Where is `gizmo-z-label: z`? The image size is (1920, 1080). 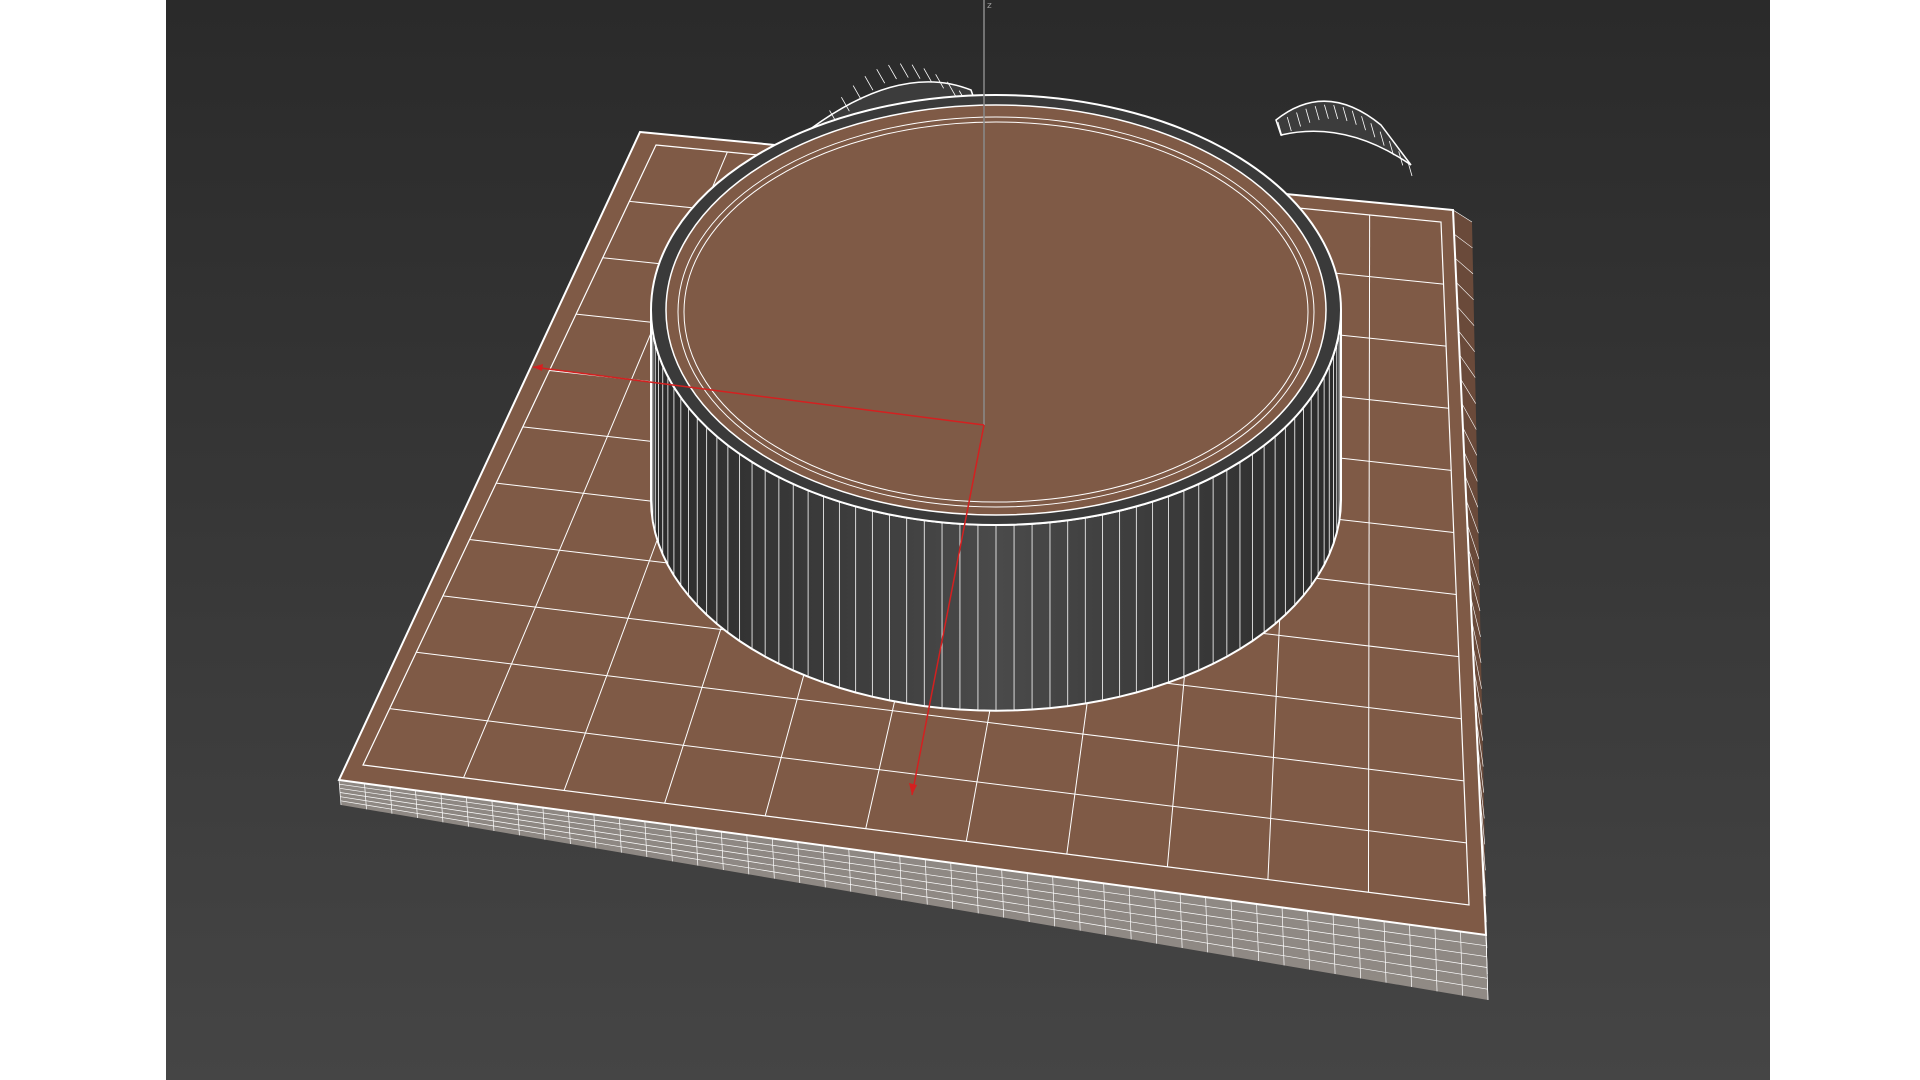
gizmo-z-label: z is located at coordinates (989, 6).